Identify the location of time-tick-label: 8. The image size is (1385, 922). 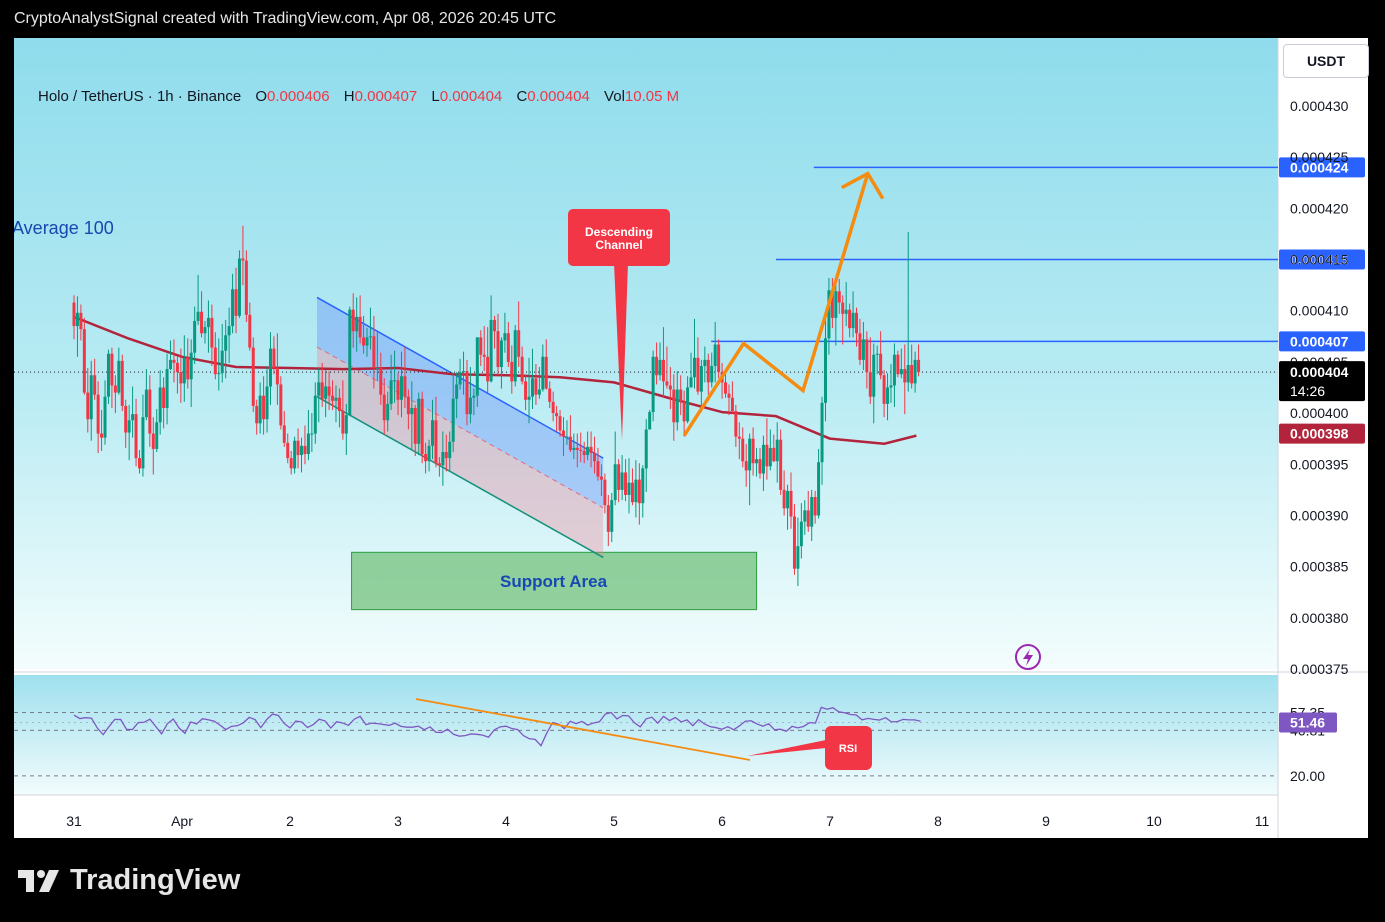
(938, 821).